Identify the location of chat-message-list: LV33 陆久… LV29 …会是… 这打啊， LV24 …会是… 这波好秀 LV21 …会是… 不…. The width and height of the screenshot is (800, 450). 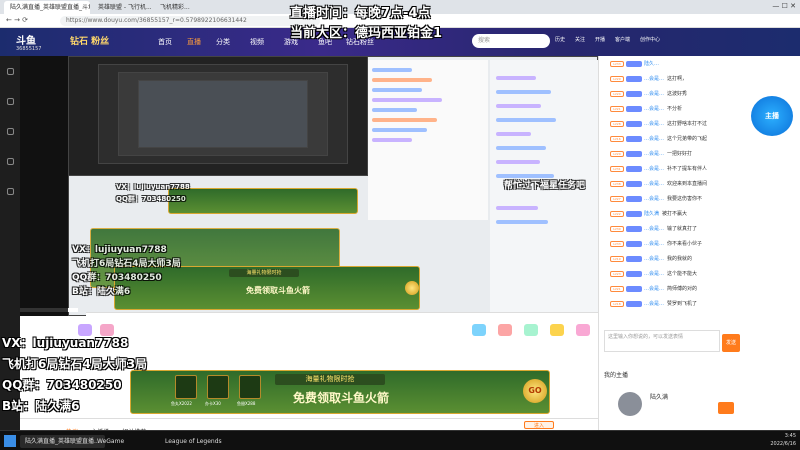
(679, 191).